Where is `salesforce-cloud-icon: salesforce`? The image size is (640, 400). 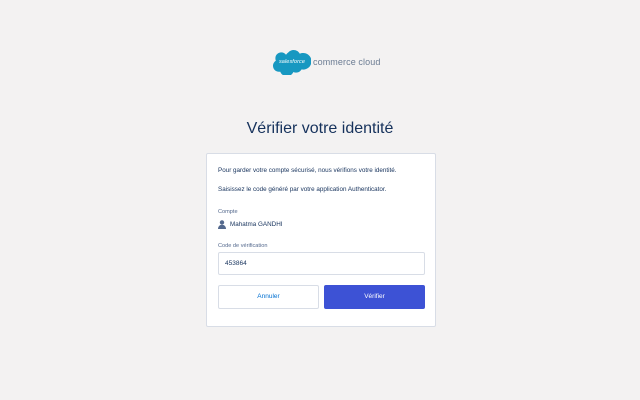 salesforce-cloud-icon: salesforce is located at coordinates (292, 62).